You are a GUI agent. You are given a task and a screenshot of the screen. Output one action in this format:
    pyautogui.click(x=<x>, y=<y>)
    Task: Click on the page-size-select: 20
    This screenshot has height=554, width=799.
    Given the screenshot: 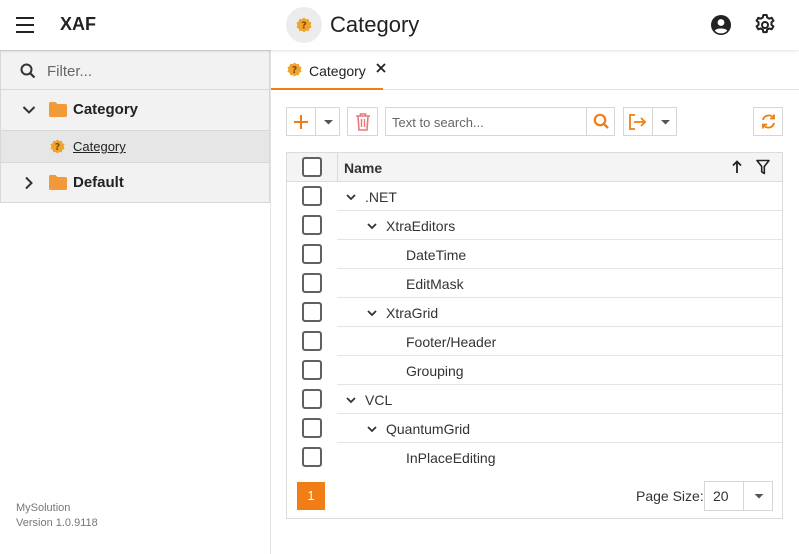 What is the action you would take?
    pyautogui.click(x=738, y=496)
    